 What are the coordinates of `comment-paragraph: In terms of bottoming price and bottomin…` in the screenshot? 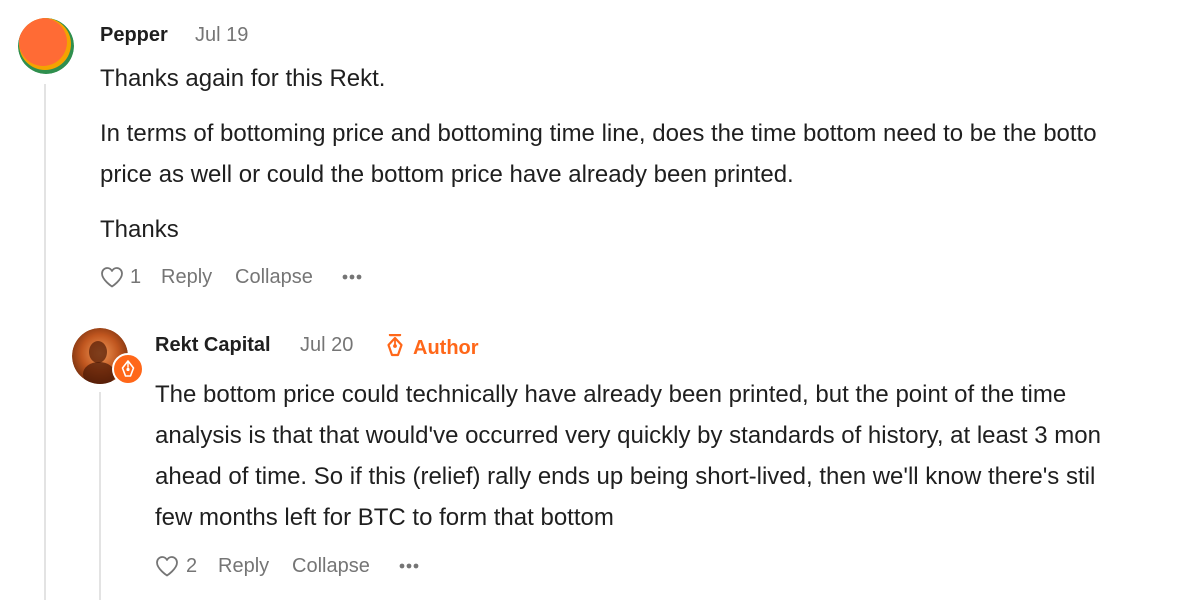 It's located at (598, 133).